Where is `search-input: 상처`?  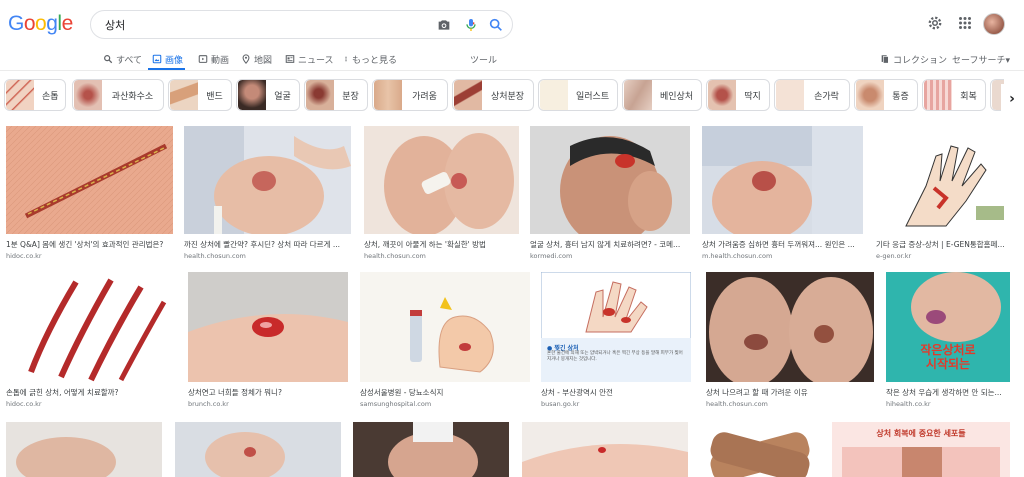
search-input: 상처 is located at coordinates (115, 25).